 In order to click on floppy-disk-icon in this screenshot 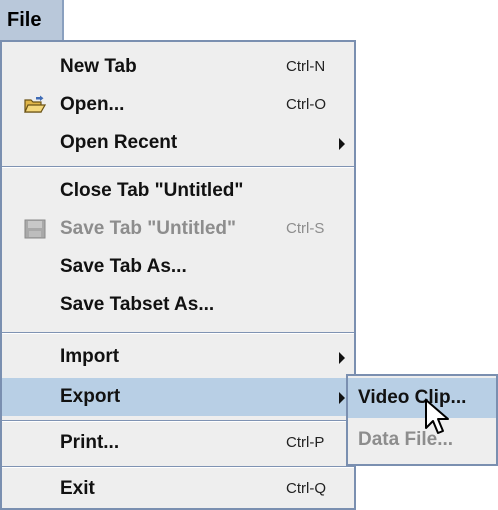, I will do `click(35, 229)`.